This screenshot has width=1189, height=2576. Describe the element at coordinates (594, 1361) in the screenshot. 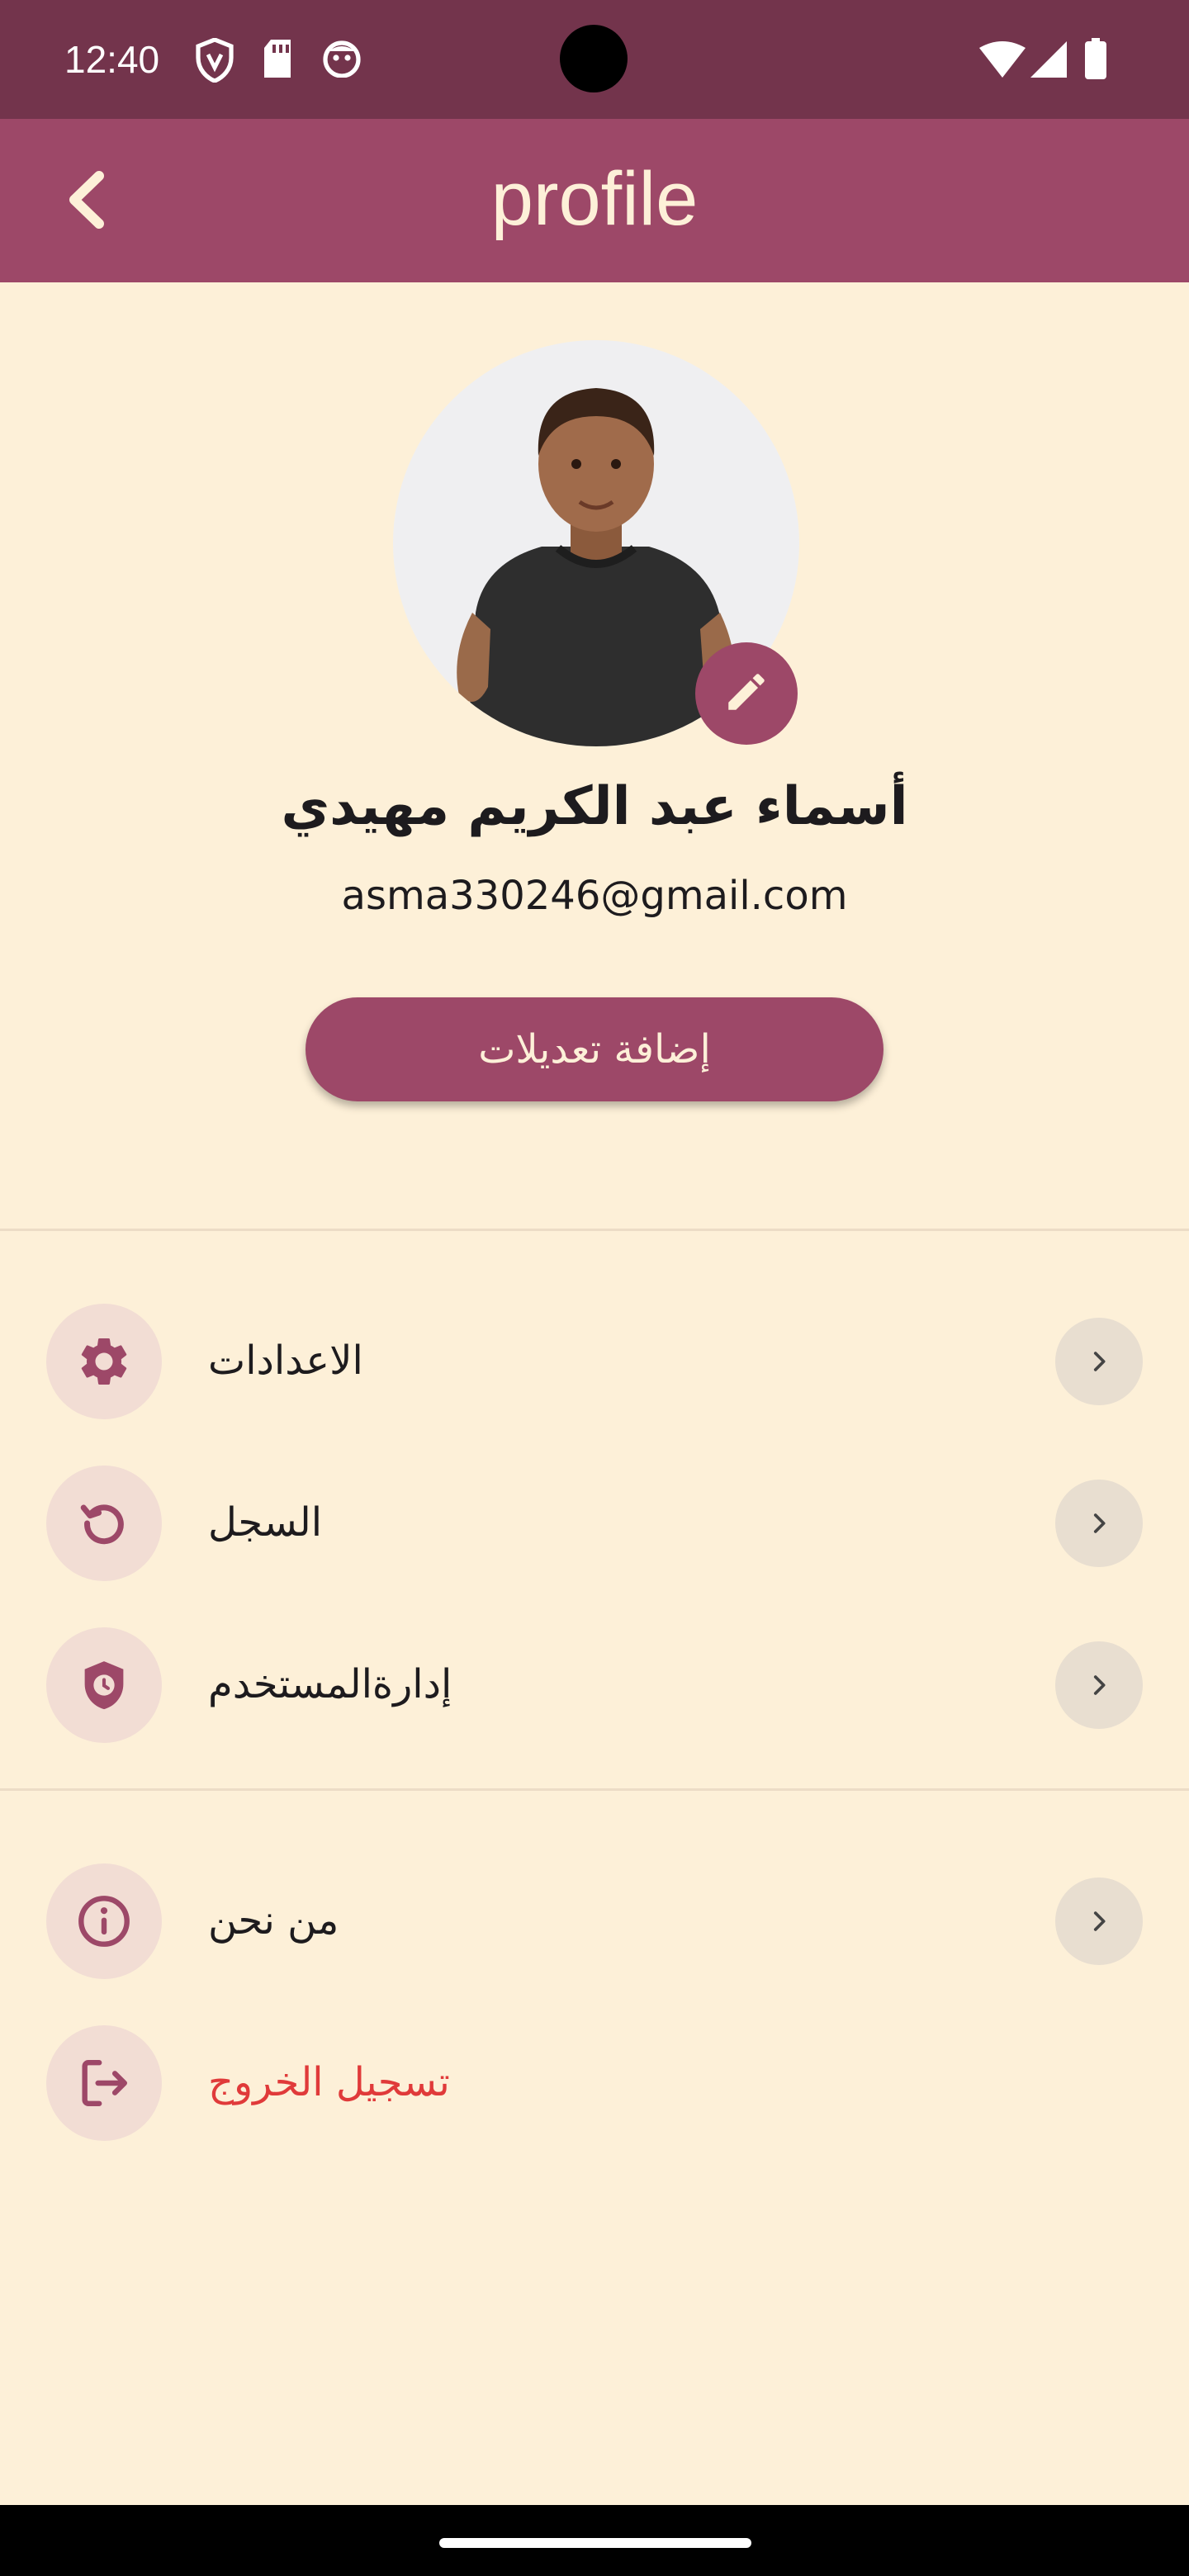

I see `menu-item-settings: الاعدادات` at that location.